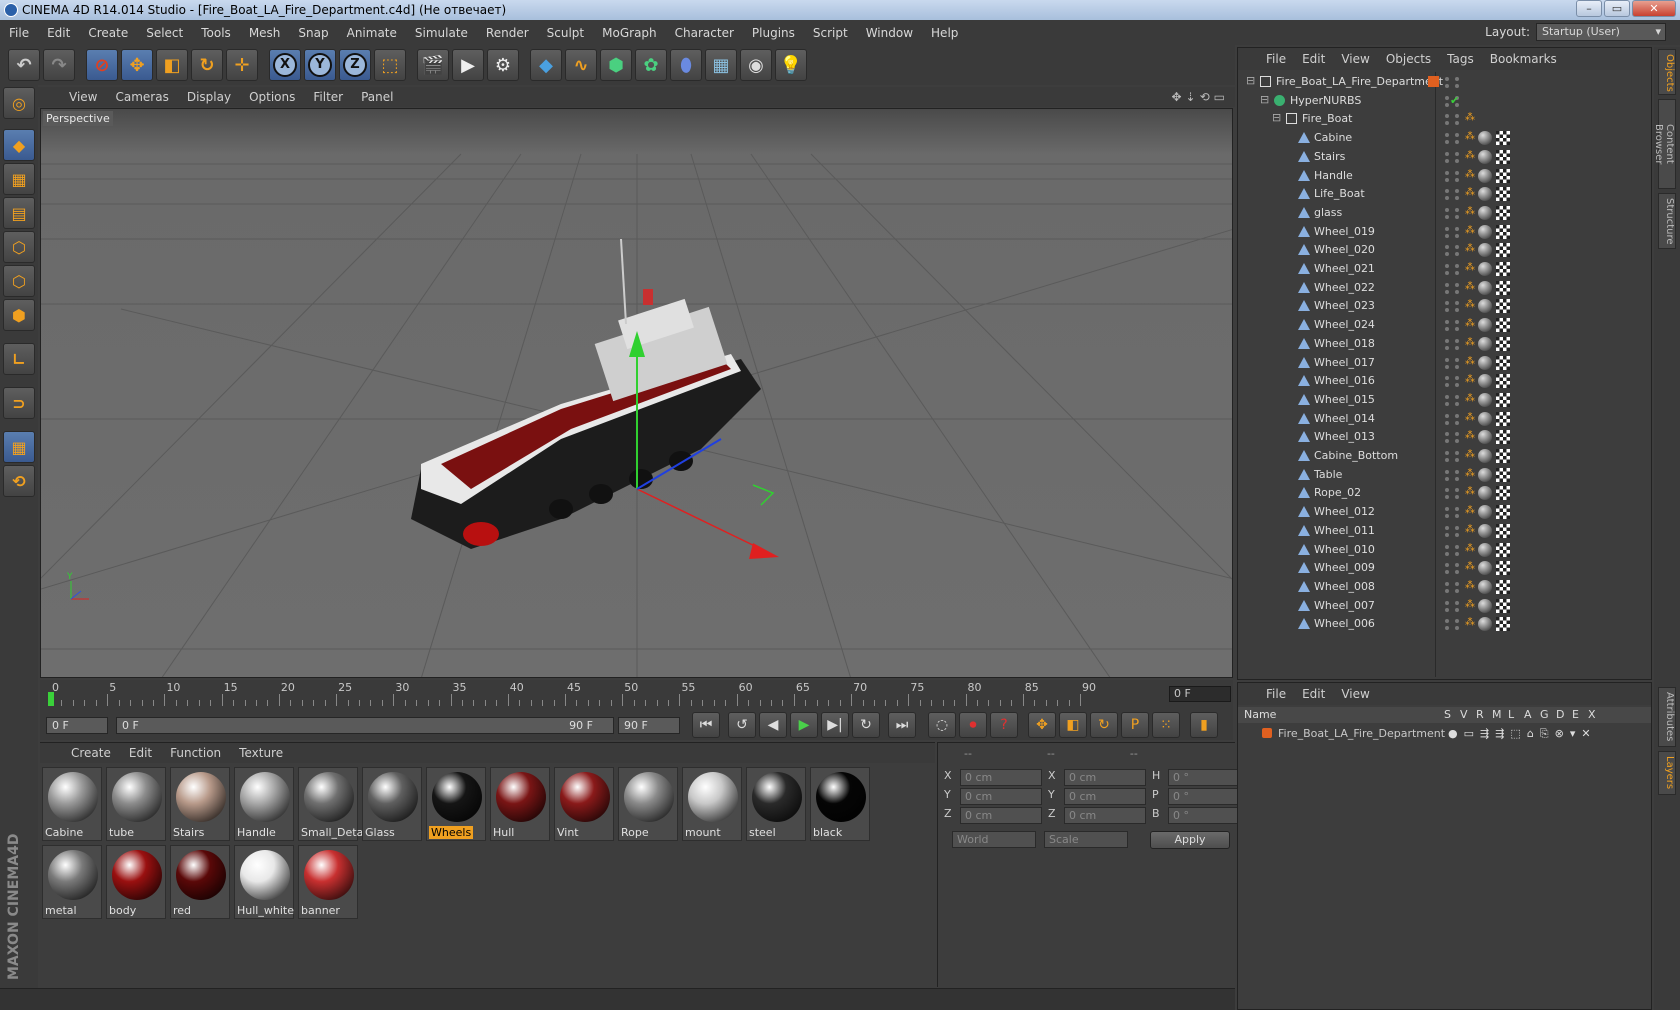 The width and height of the screenshot is (1680, 1010). Describe the element at coordinates (242, 65) in the screenshot. I see `recent-tool: ✛` at that location.